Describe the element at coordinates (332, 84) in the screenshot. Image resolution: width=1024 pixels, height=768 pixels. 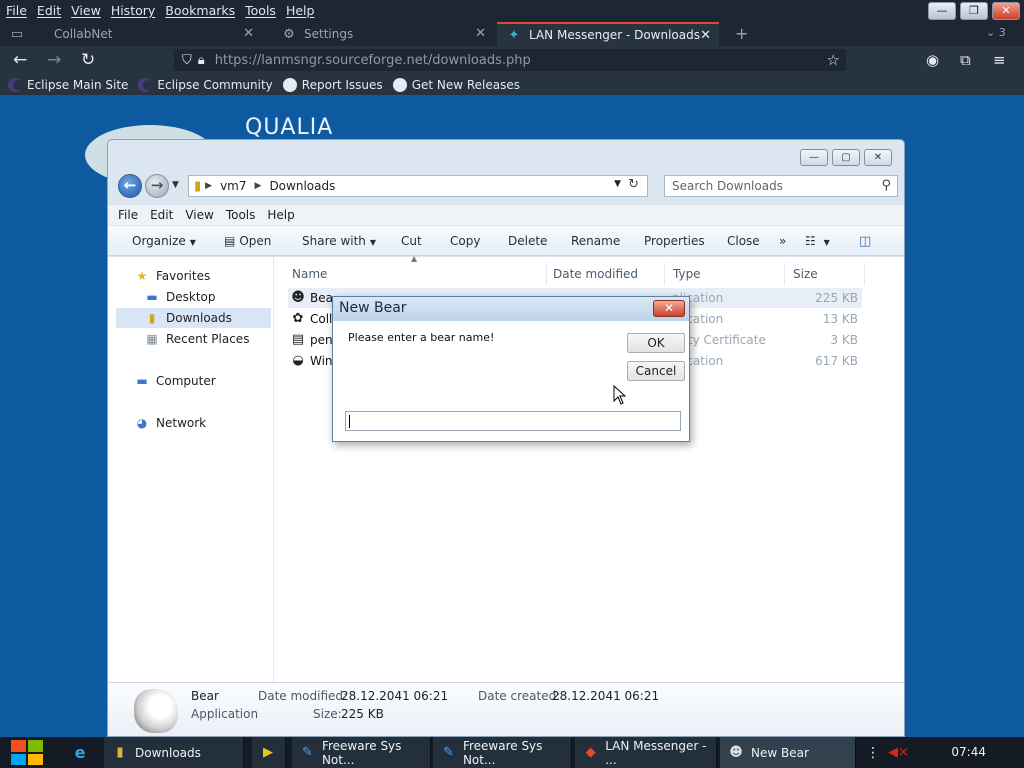
I see `bookmark-report-issues: Report Issues` at that location.